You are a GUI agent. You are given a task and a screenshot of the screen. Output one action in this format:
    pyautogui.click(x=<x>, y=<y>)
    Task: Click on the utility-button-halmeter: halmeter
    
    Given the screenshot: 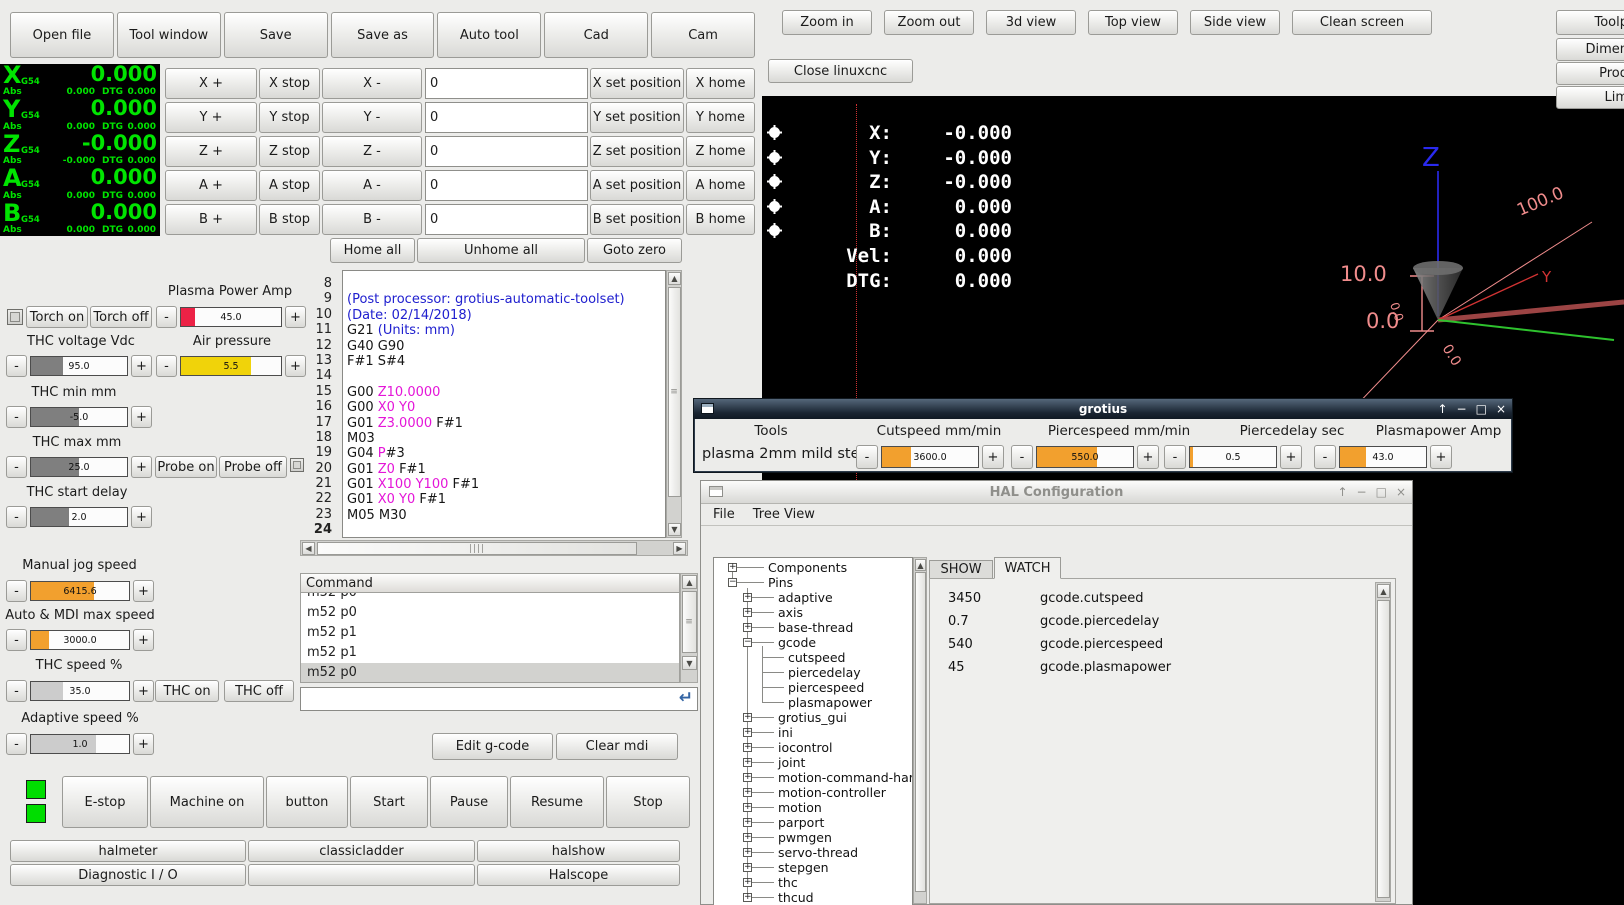 What is the action you would take?
    pyautogui.click(x=128, y=851)
    